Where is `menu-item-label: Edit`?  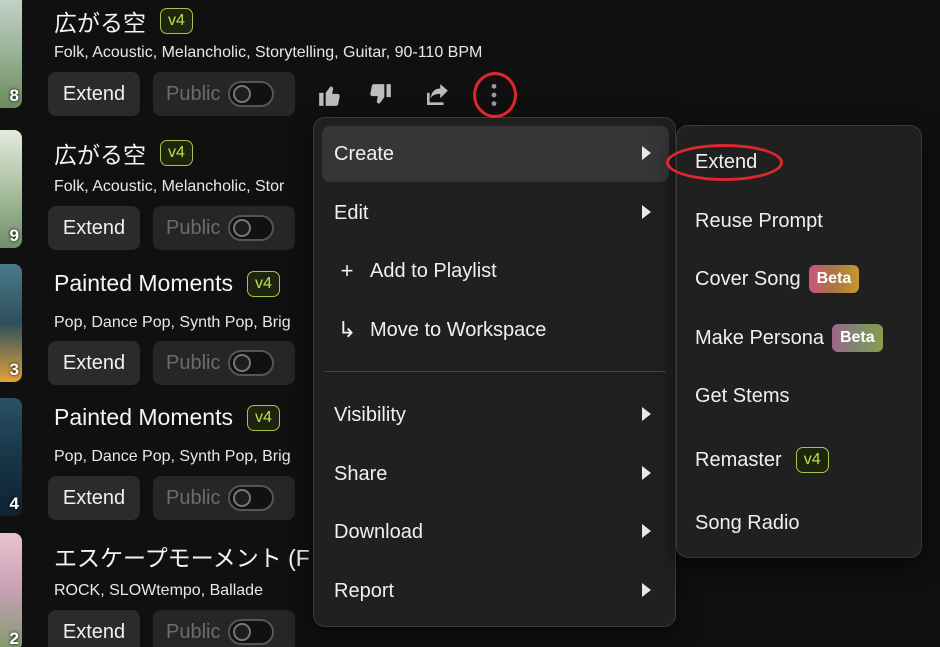
menu-item-label: Edit is located at coordinates (351, 212).